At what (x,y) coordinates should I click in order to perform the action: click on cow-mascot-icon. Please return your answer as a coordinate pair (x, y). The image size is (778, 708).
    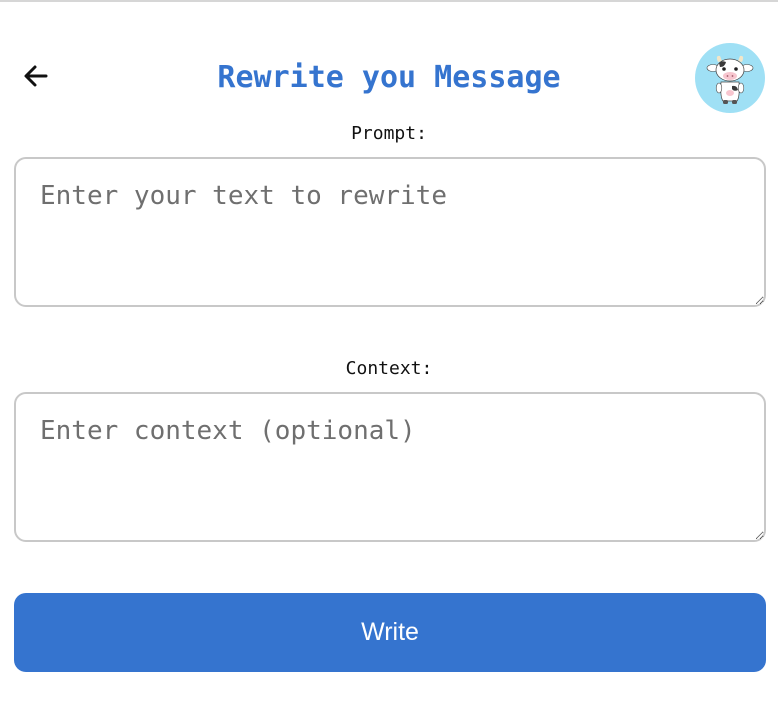
    Looking at the image, I should click on (730, 79).